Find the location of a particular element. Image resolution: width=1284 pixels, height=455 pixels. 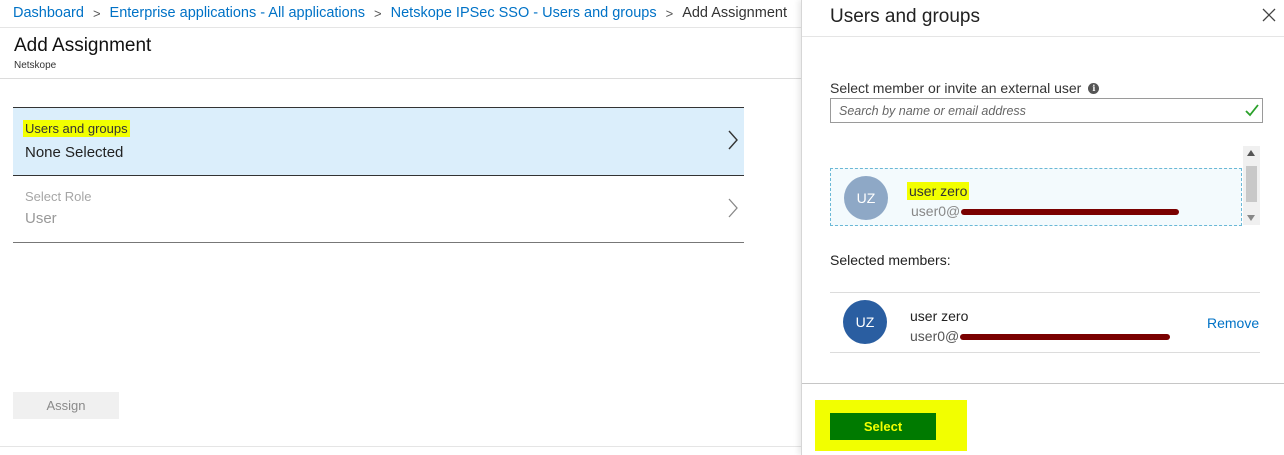

users-and-groups-row: Users and groups None Selected is located at coordinates (378, 141).